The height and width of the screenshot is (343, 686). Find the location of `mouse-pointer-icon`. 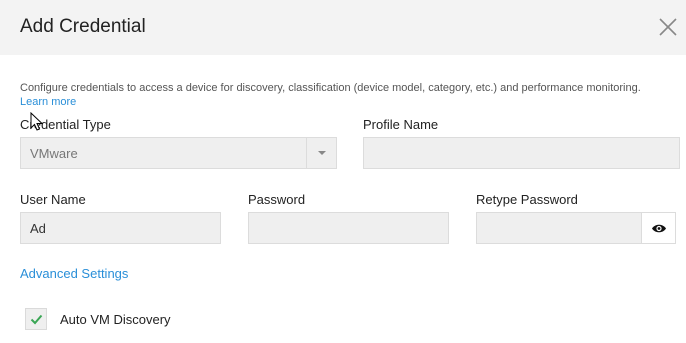

mouse-pointer-icon is located at coordinates (37, 121).